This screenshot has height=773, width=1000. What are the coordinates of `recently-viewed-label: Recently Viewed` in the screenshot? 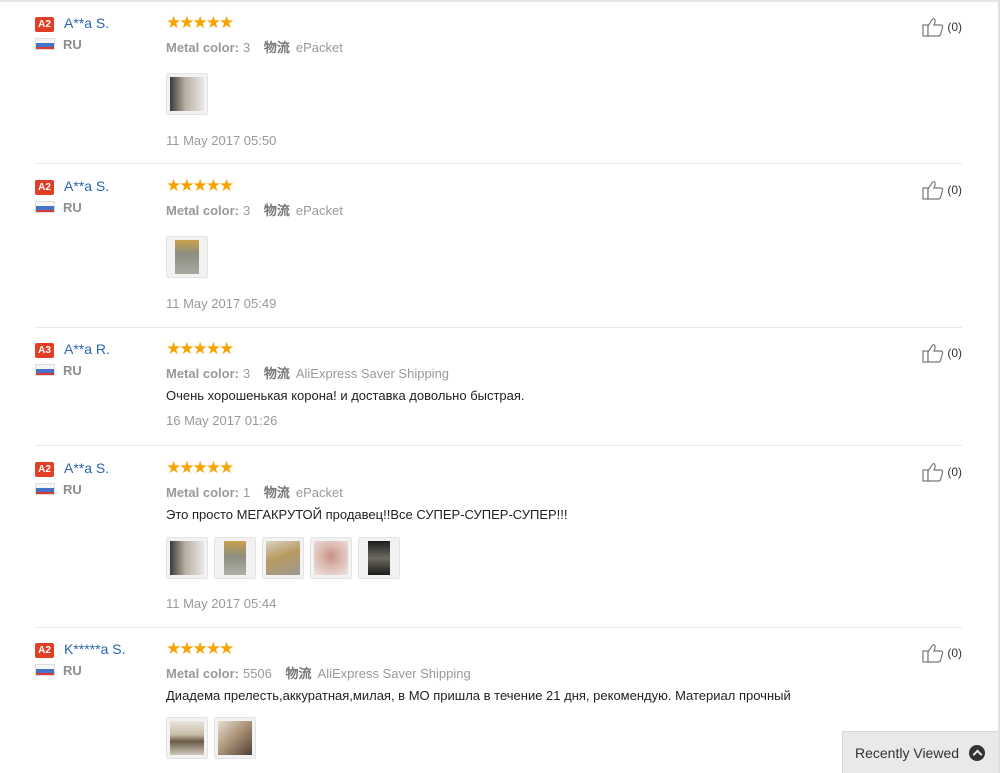 It's located at (907, 752).